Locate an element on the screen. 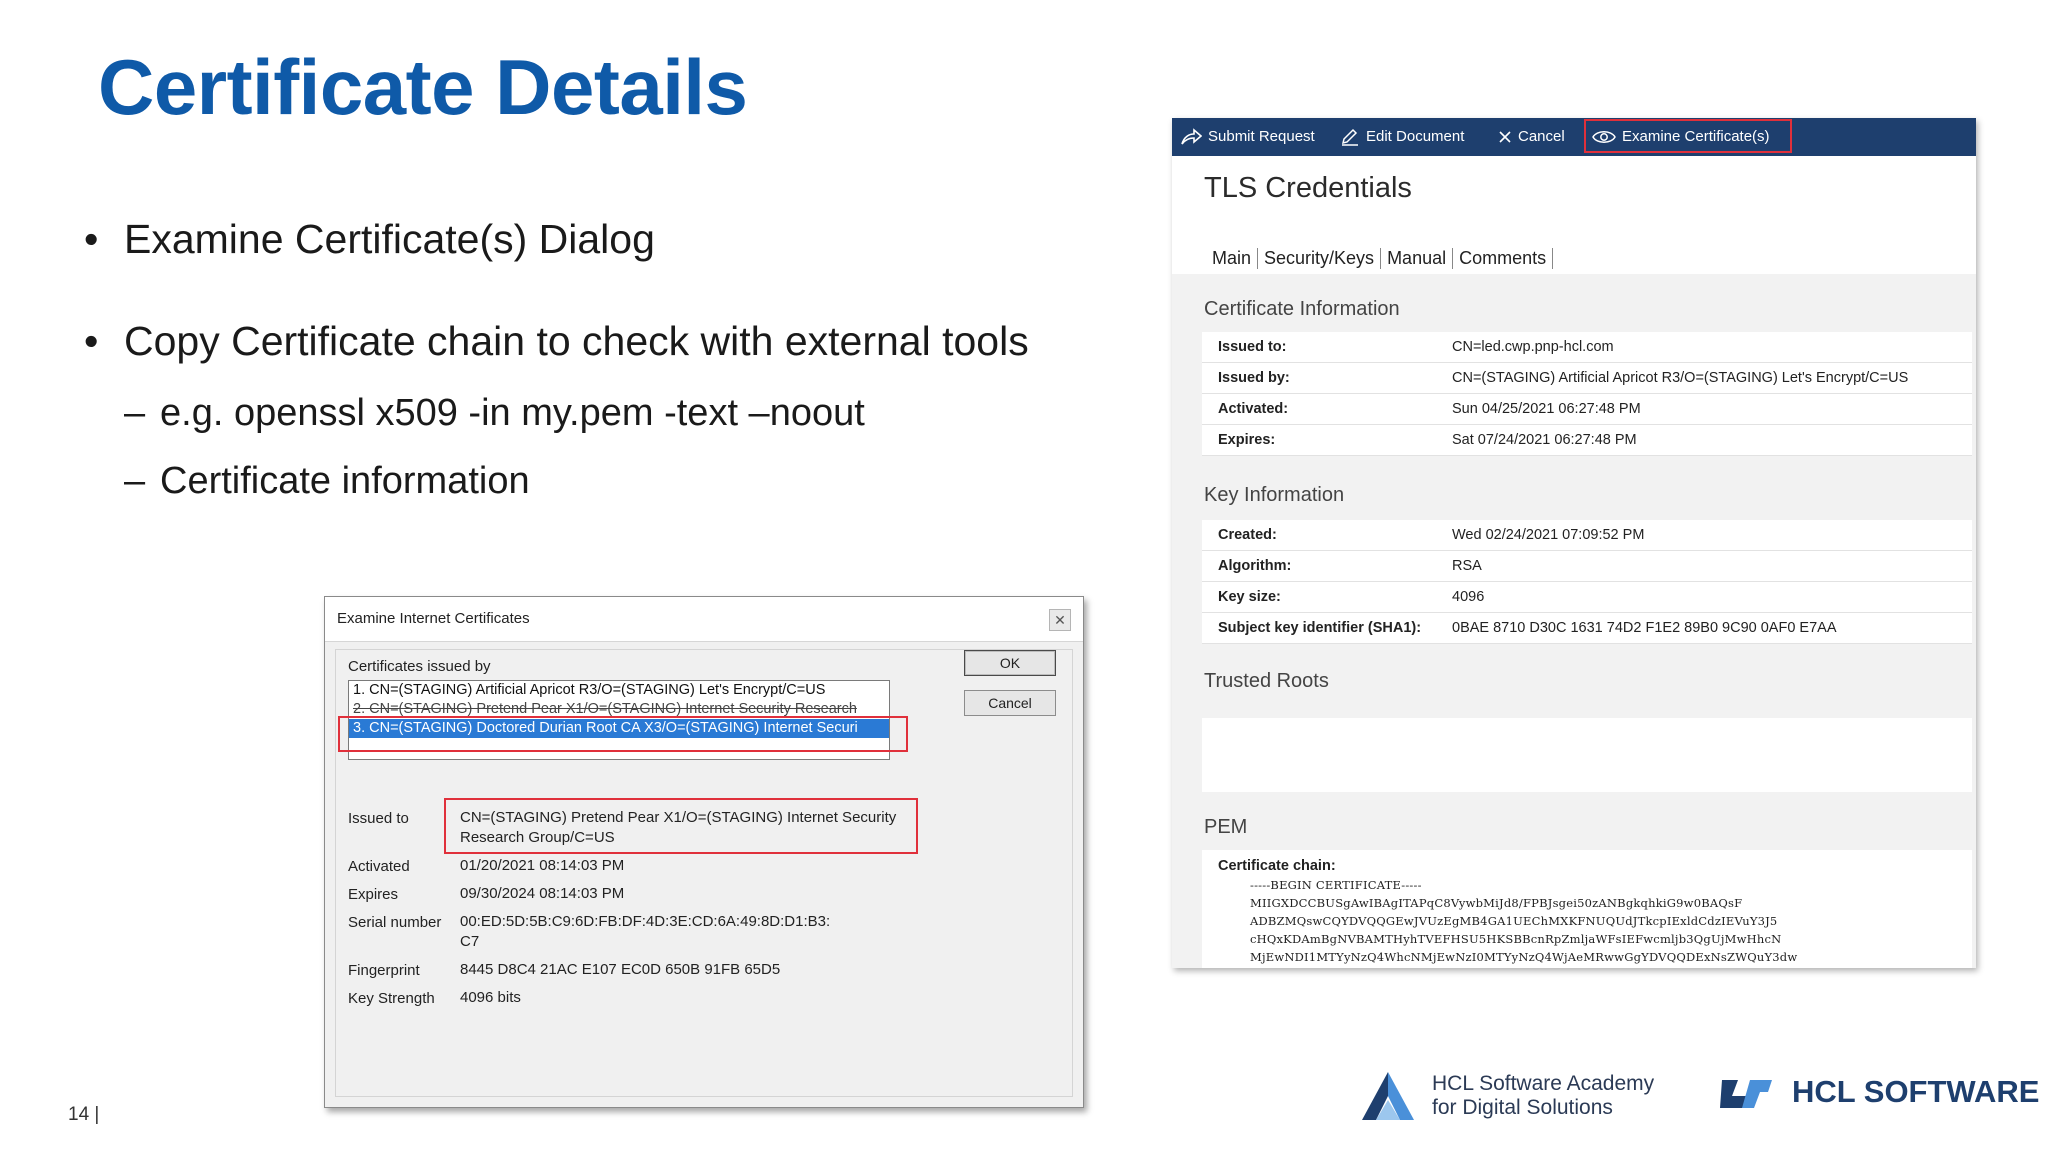 This screenshot has height=1152, width=2048. share-arrow-icon is located at coordinates (1192, 136).